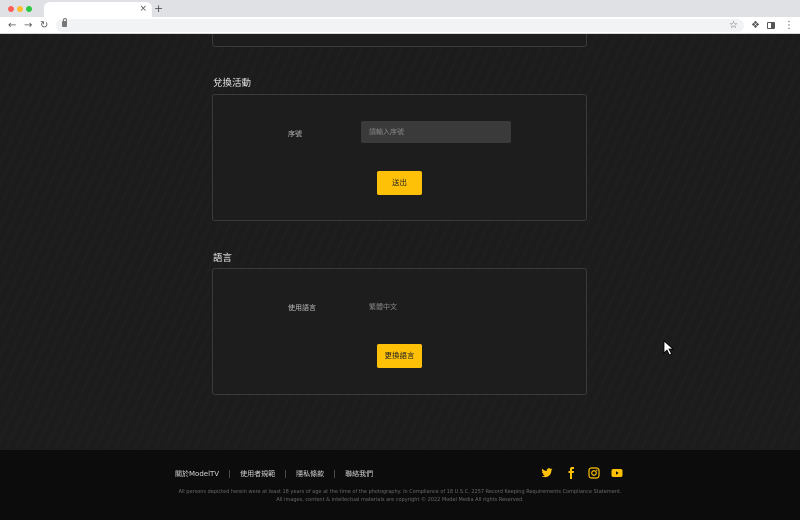 Image resolution: width=800 pixels, height=520 pixels. I want to click on serial-label: 序號, so click(295, 134).